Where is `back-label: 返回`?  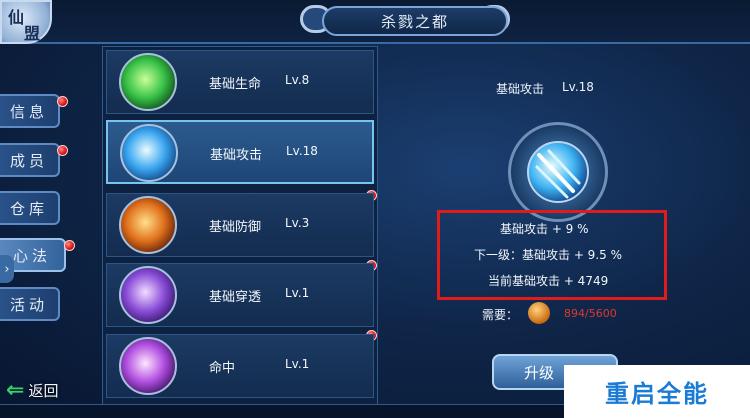 back-label: 返回 is located at coordinates (43, 390).